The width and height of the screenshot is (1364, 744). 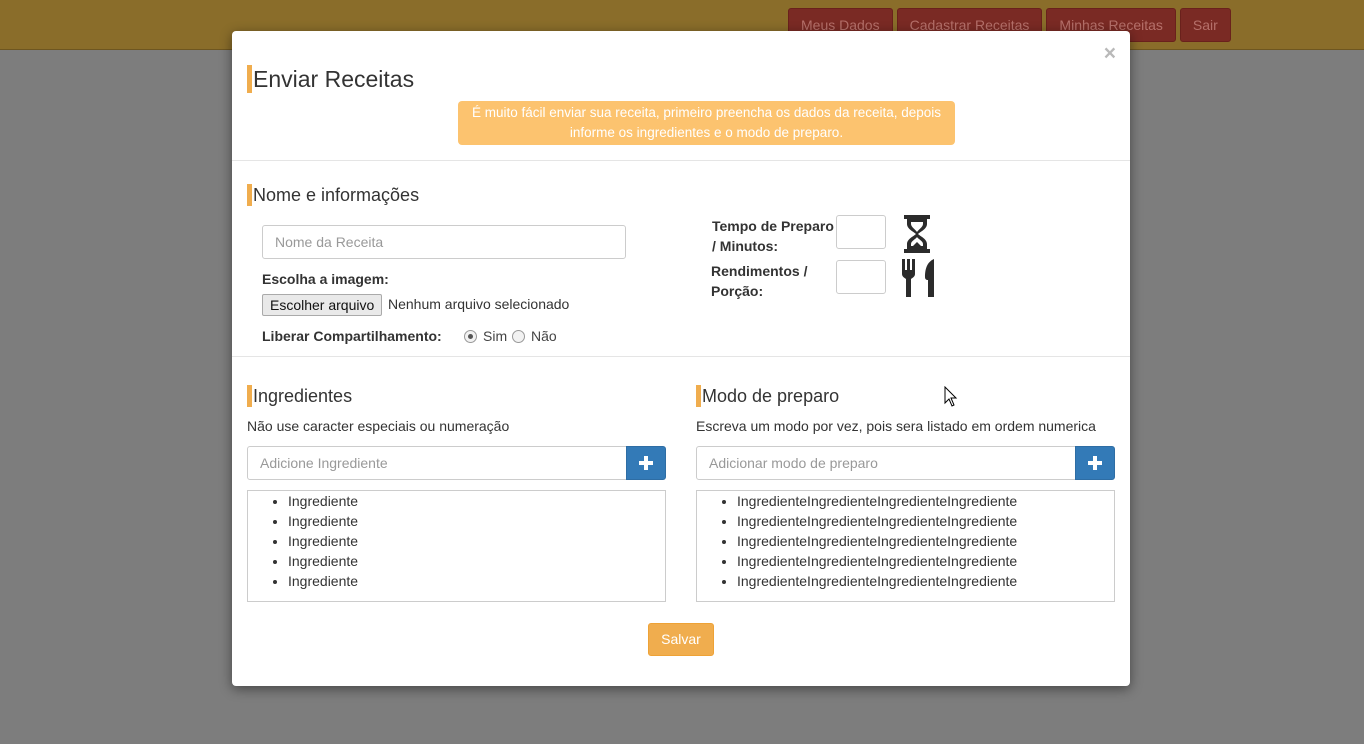 I want to click on share-yes-label: Sim, so click(x=495, y=336).